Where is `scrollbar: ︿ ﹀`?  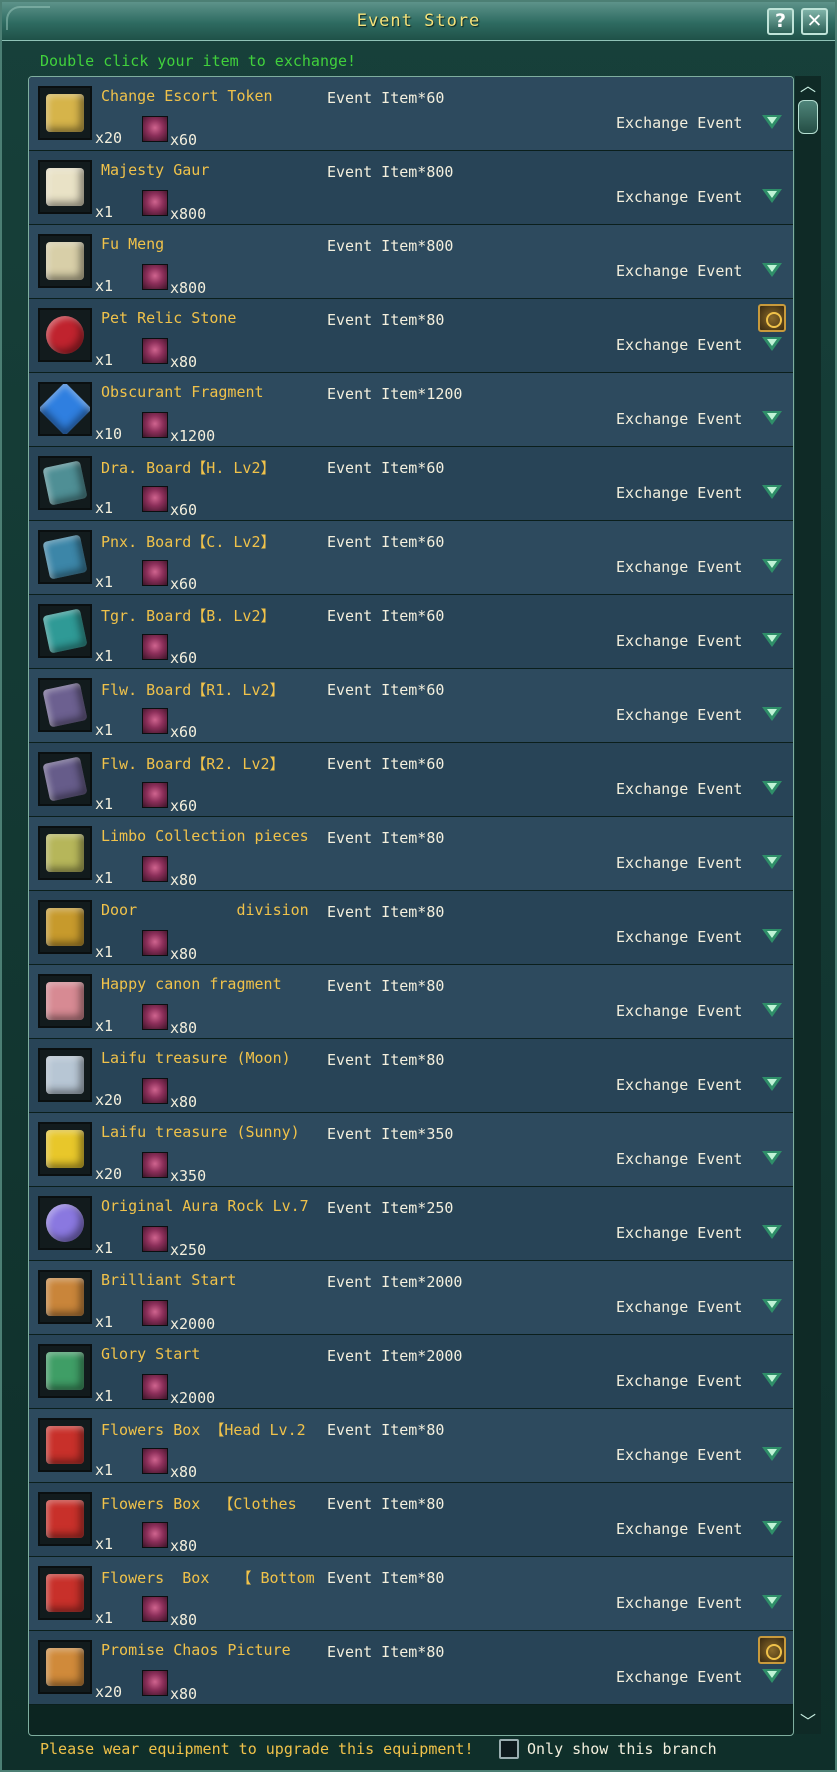 scrollbar: ︿ ﹀ is located at coordinates (808, 905).